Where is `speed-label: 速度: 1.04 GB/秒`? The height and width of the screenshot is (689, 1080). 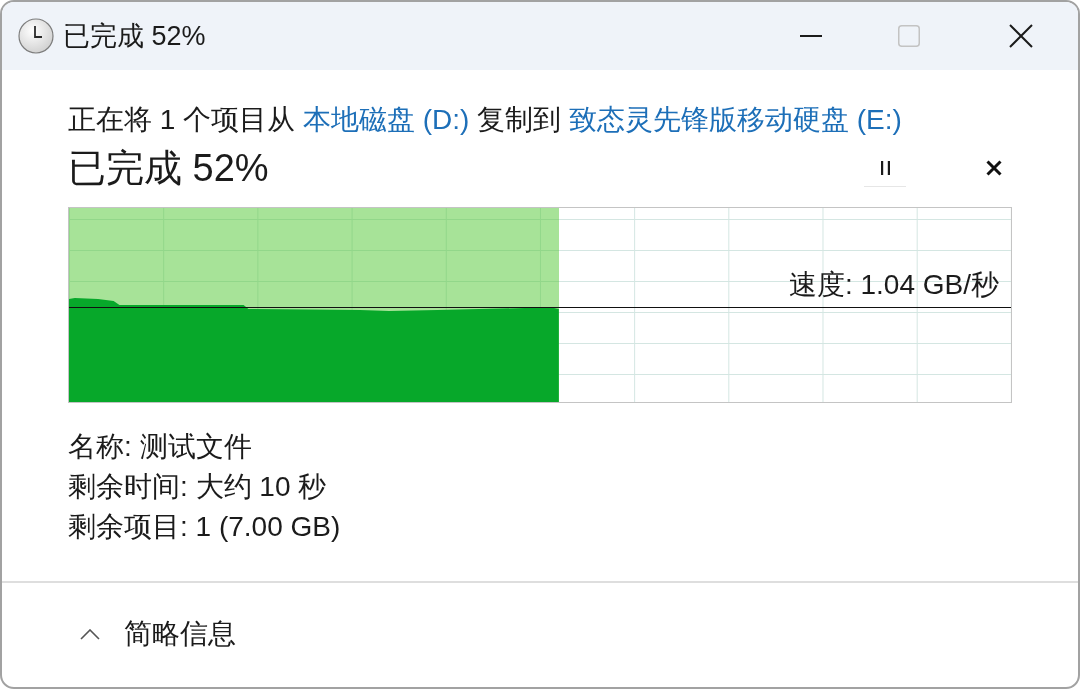
speed-label: 速度: 1.04 GB/秒 is located at coordinates (893, 285).